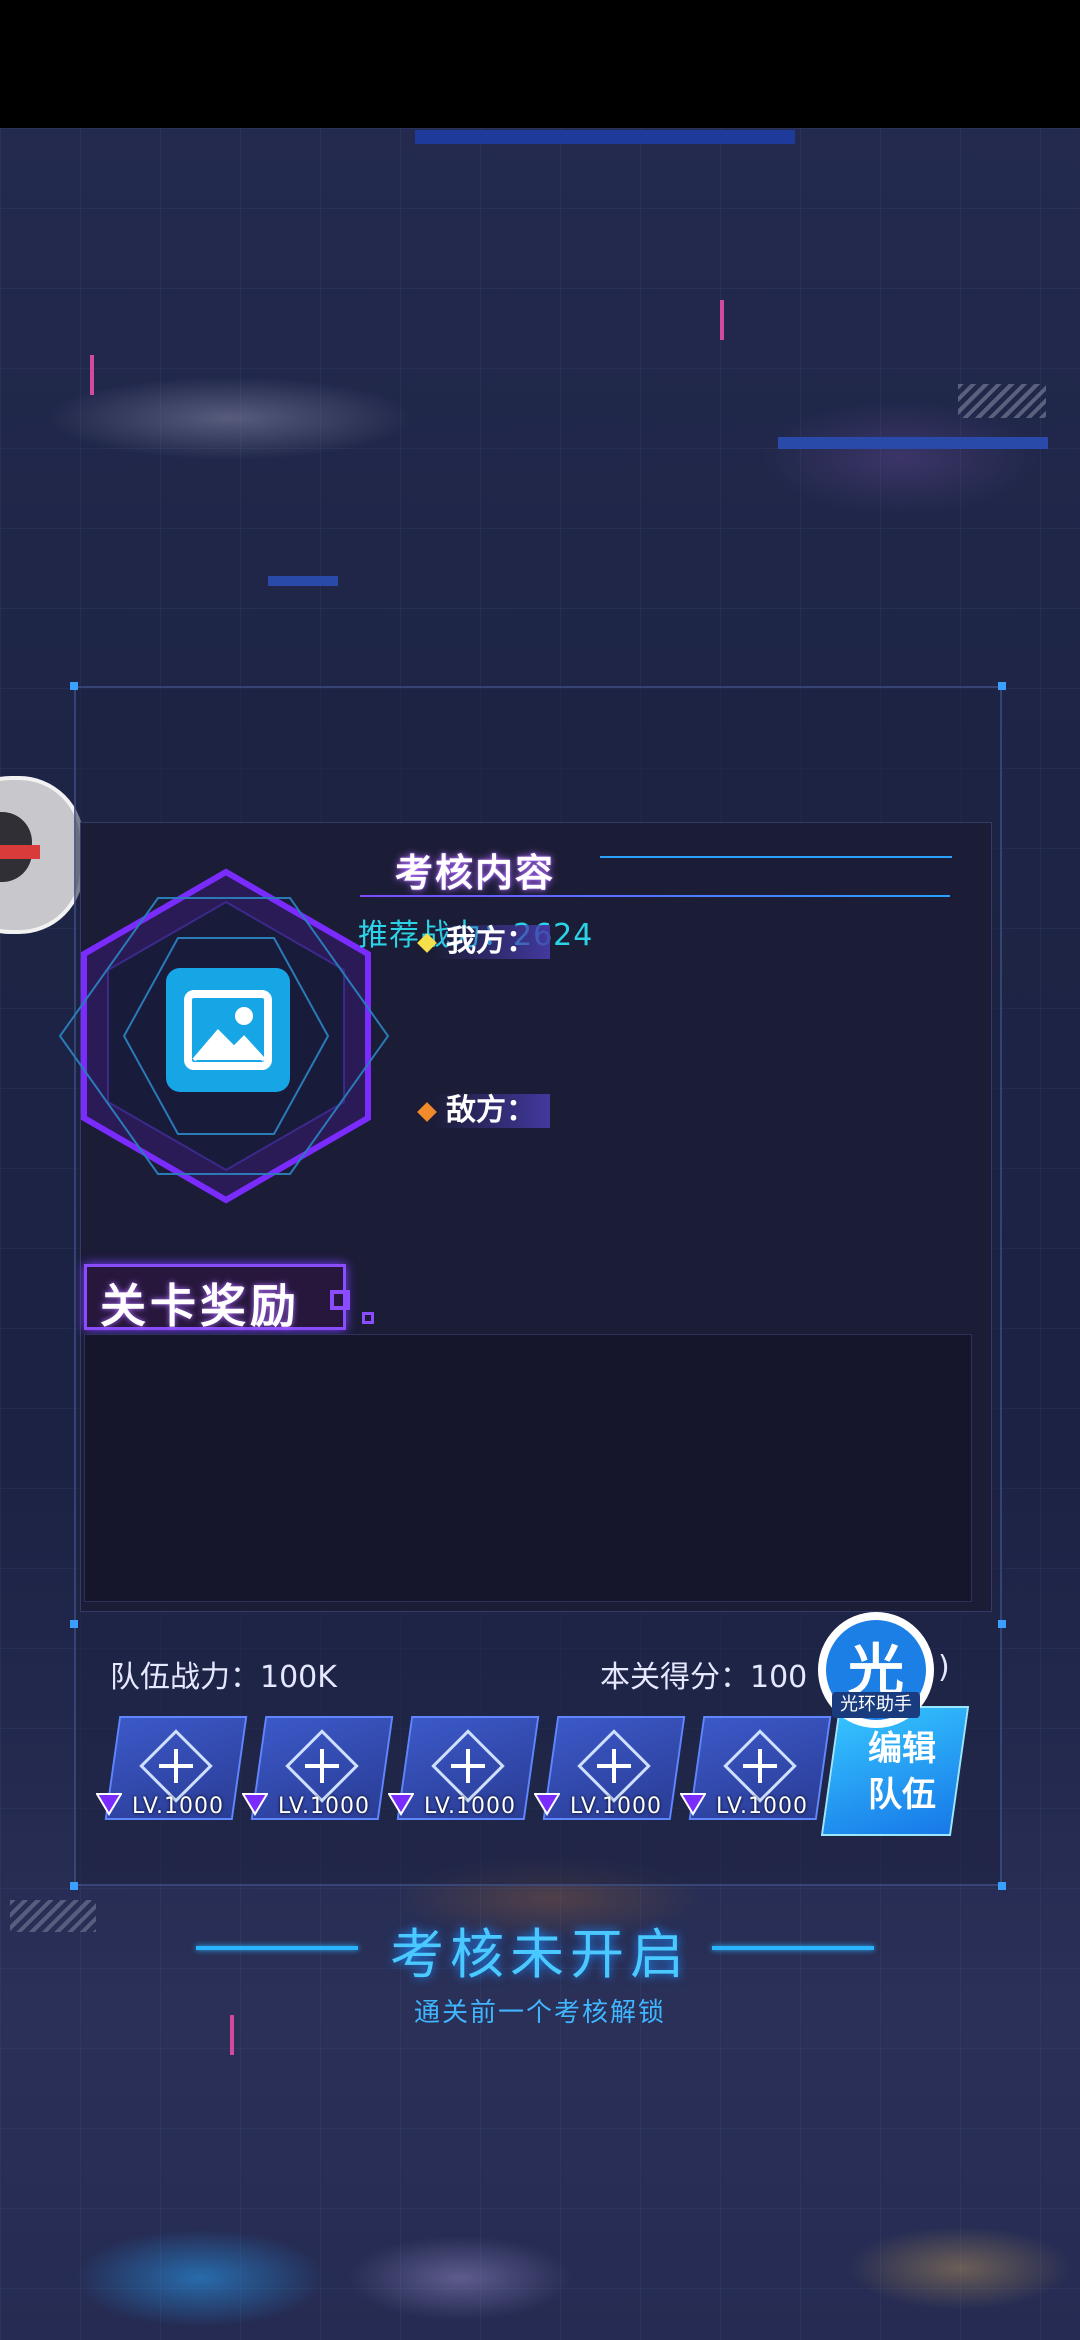  What do you see at coordinates (944, 1667) in the screenshot?
I see `stage-score-trailing: )` at bounding box center [944, 1667].